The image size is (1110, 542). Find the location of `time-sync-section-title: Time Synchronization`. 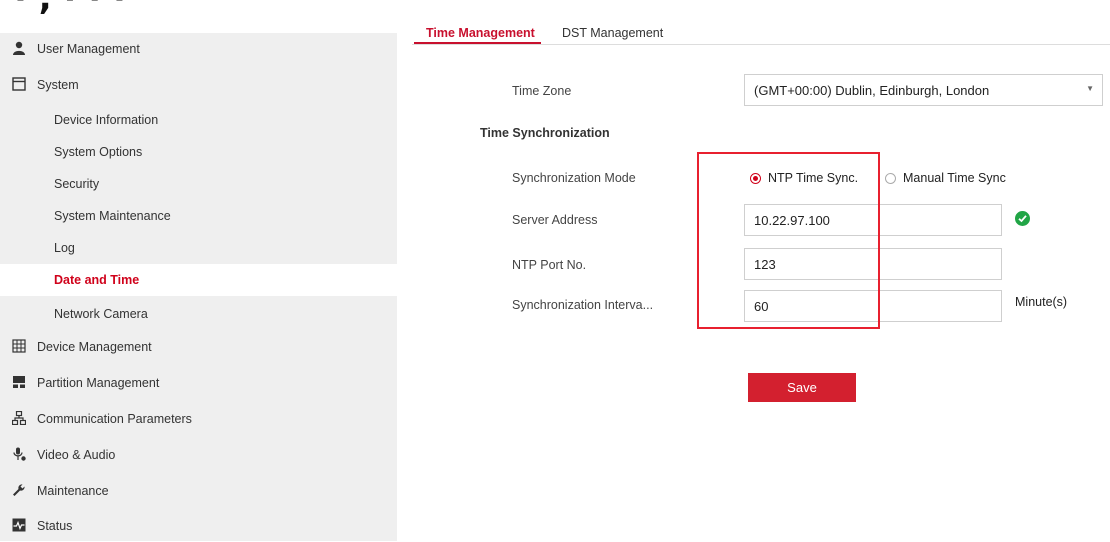

time-sync-section-title: Time Synchronization is located at coordinates (545, 133).